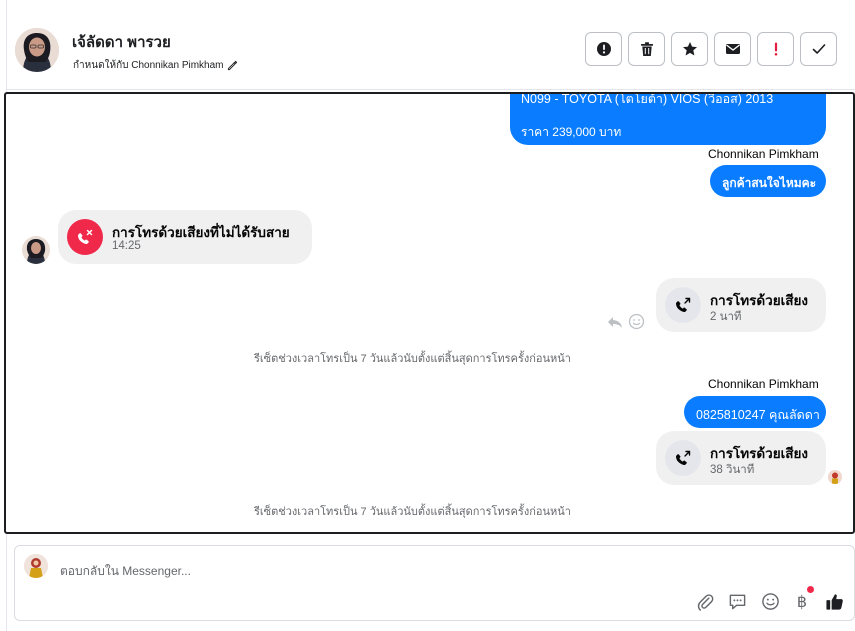  I want to click on outgoing-call-duration: 2 นาที, so click(726, 317).